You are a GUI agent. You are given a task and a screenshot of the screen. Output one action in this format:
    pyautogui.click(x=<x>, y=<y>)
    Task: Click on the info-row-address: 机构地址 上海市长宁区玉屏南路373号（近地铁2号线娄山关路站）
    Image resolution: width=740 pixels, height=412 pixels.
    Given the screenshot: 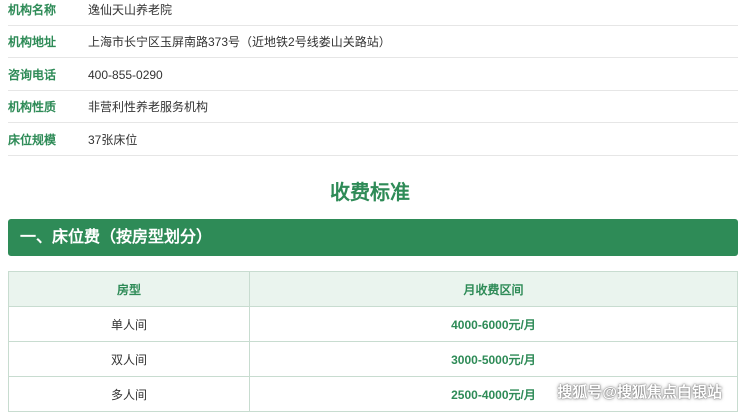 What is the action you would take?
    pyautogui.click(x=373, y=42)
    